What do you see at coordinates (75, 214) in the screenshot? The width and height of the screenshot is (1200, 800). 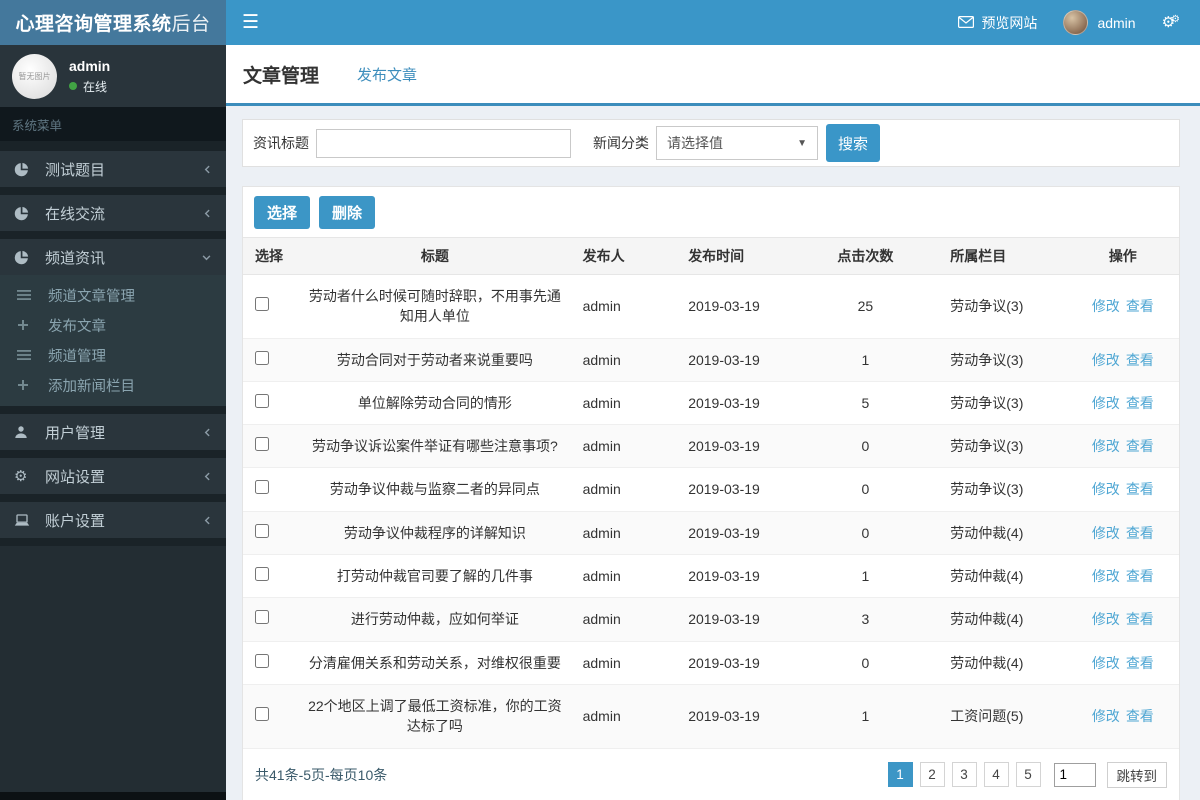 I see `sidebar-item-label: 在线交流` at bounding box center [75, 214].